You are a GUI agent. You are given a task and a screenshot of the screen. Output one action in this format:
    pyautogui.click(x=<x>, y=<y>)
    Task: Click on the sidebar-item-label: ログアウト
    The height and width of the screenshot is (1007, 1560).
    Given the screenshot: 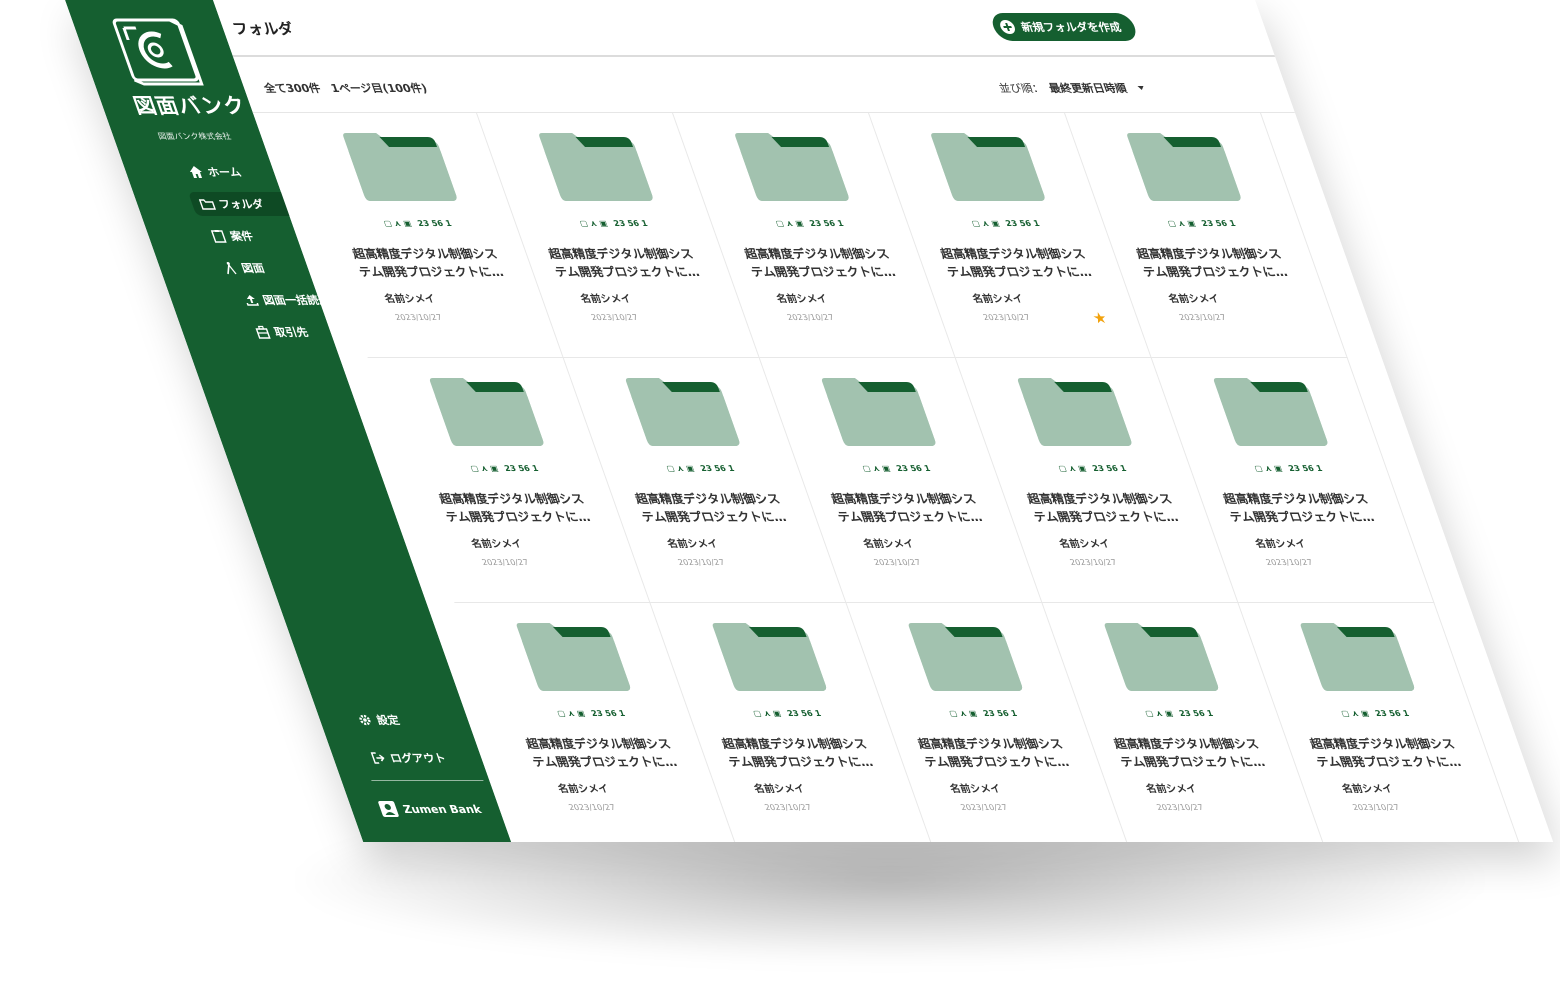 What is the action you would take?
    pyautogui.click(x=418, y=758)
    